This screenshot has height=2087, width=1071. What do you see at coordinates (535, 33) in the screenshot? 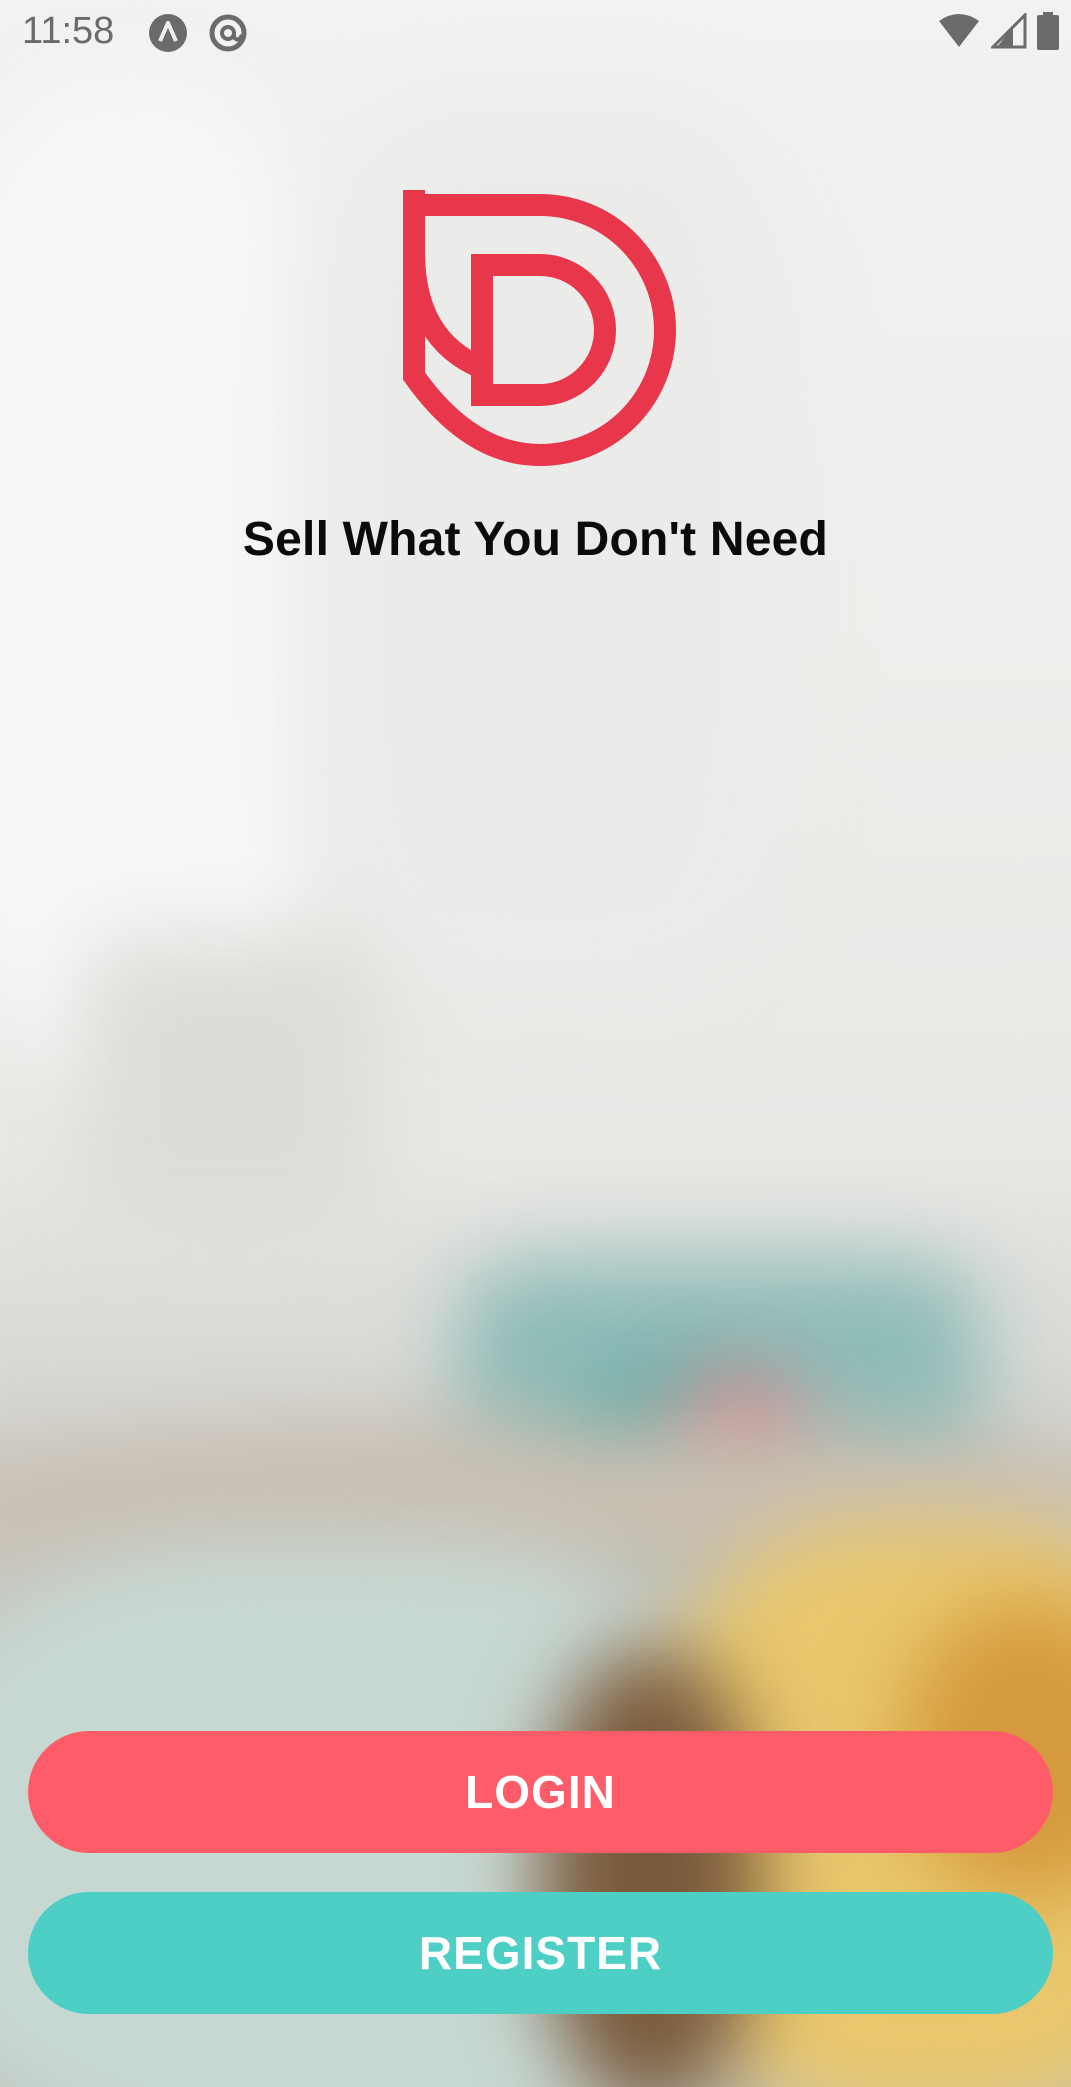
I see `status-bar: 11:58` at bounding box center [535, 33].